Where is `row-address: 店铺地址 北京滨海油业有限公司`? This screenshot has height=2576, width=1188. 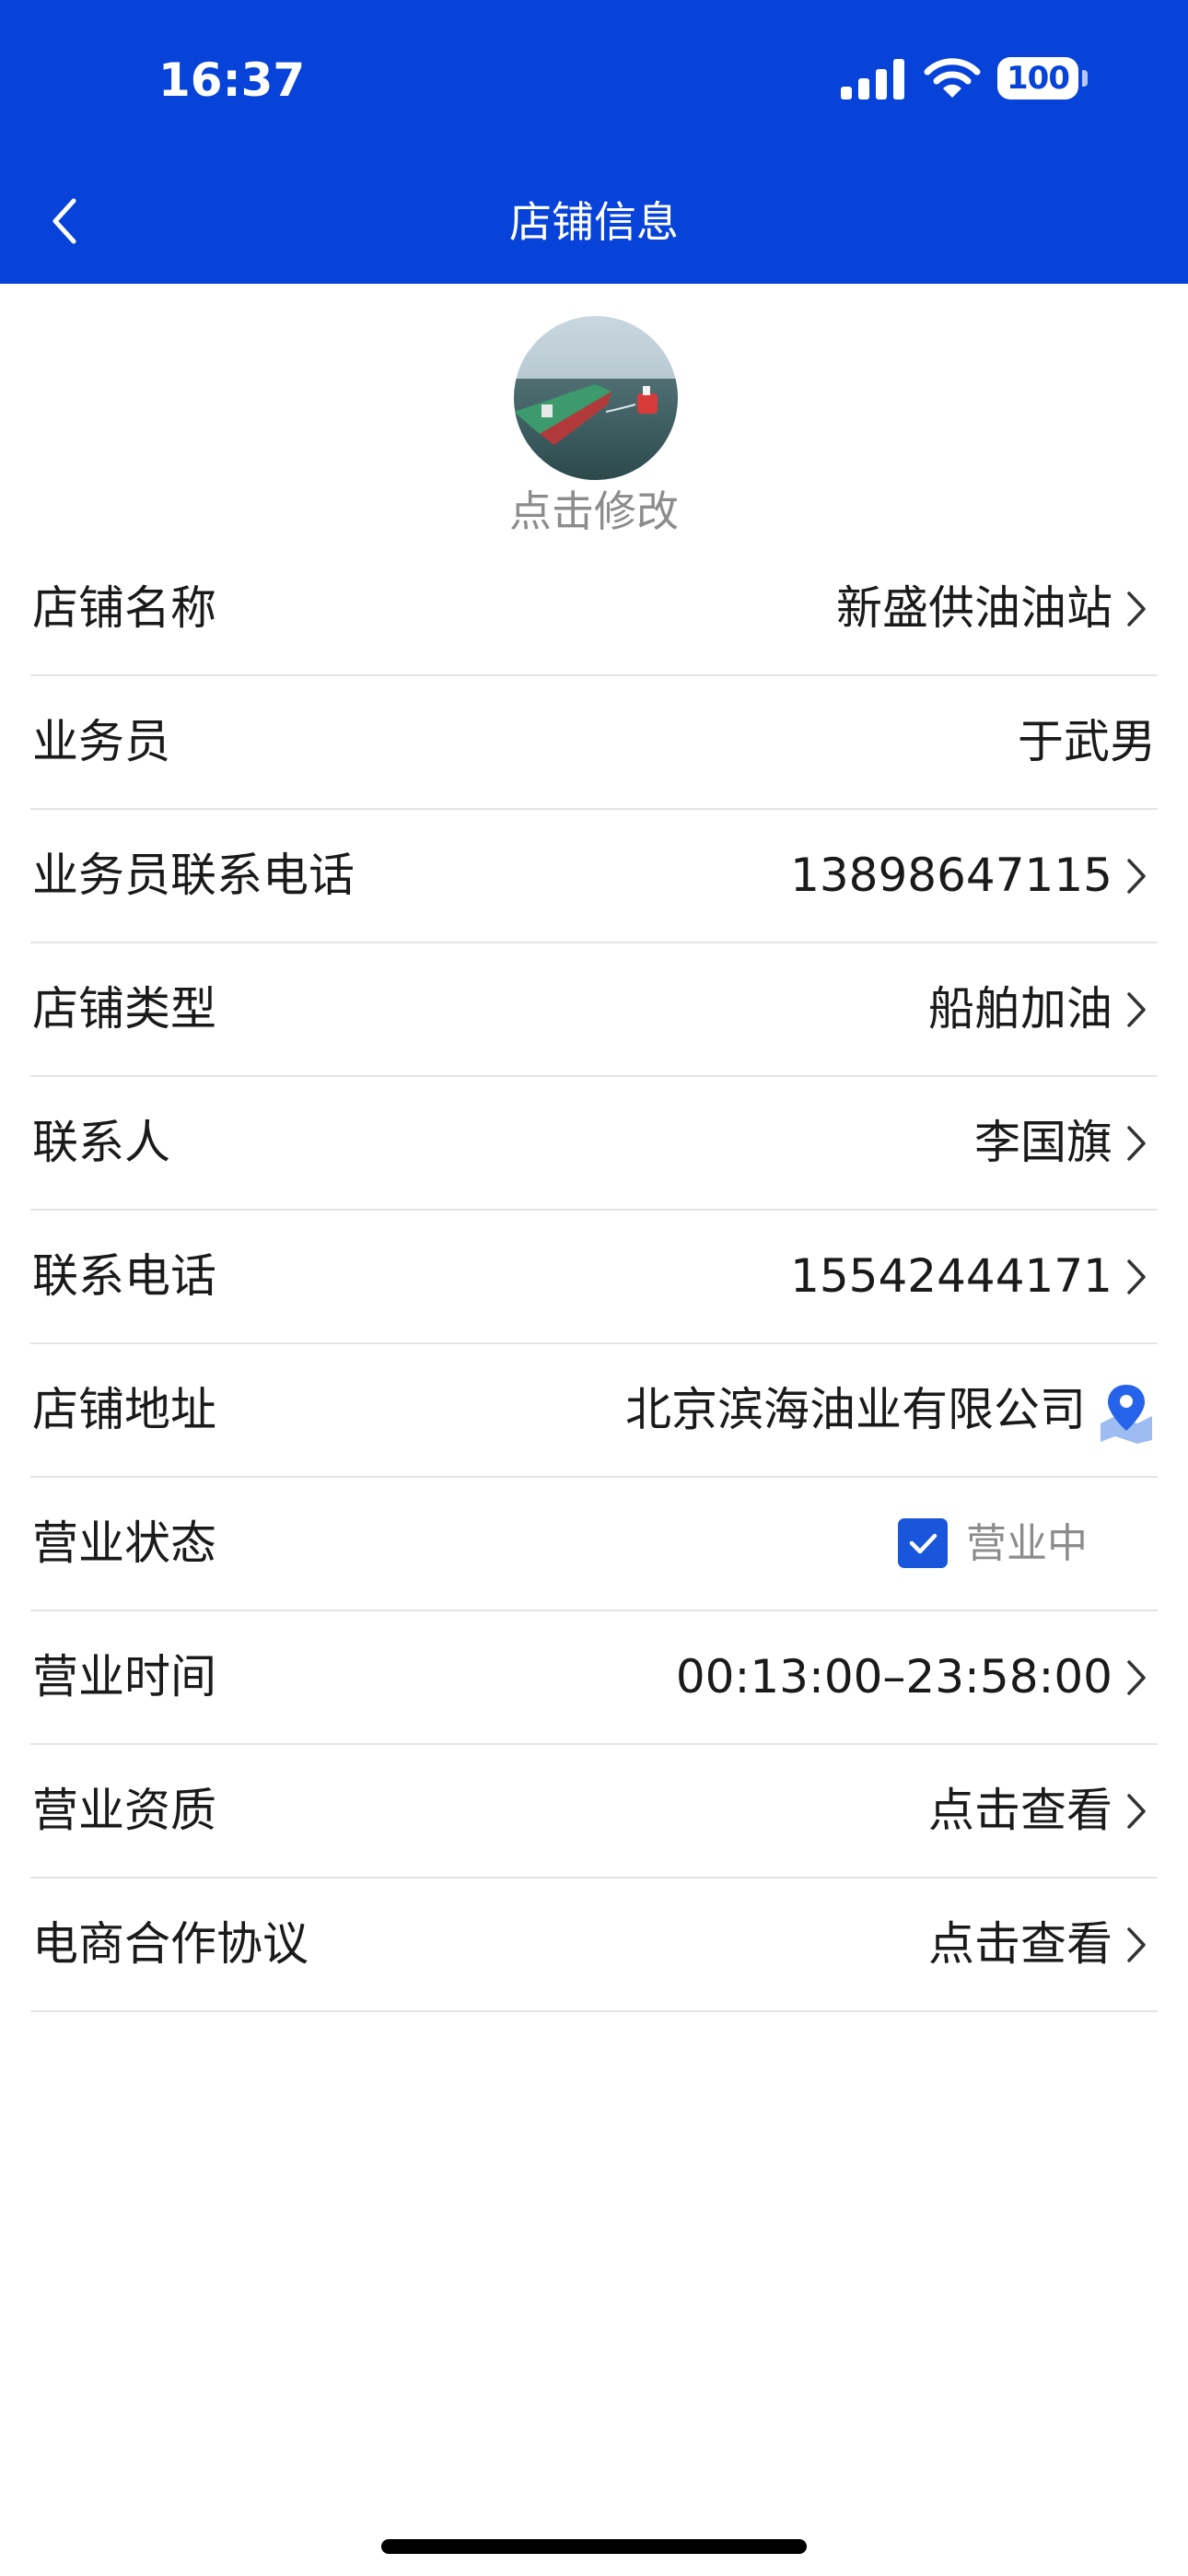 row-address: 店铺地址 北京滨海油业有限公司 is located at coordinates (594, 1411).